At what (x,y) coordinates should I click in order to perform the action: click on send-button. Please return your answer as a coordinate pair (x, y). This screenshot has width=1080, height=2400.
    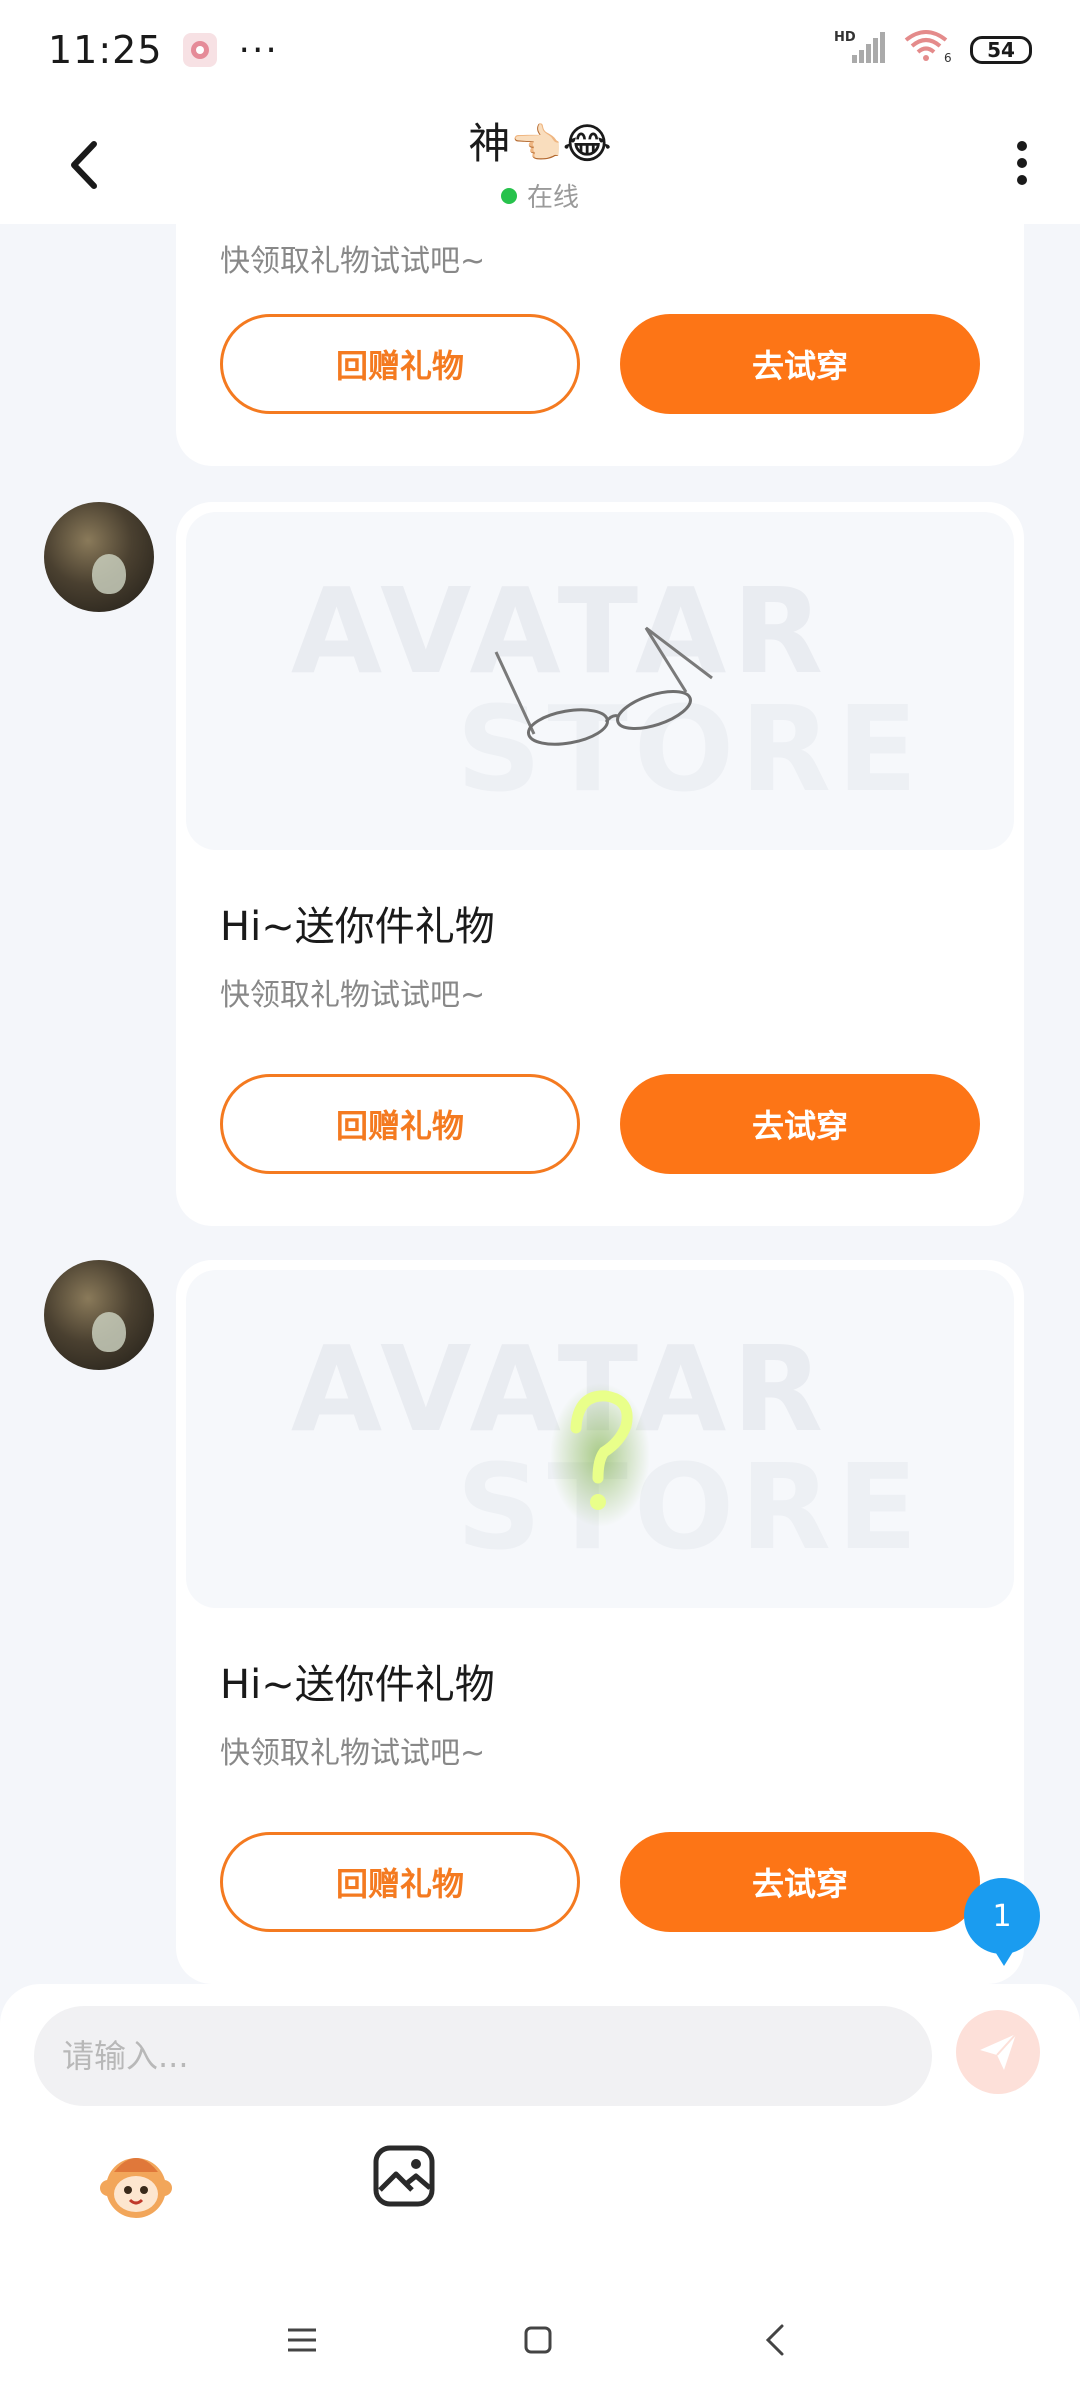
    Looking at the image, I should click on (998, 2052).